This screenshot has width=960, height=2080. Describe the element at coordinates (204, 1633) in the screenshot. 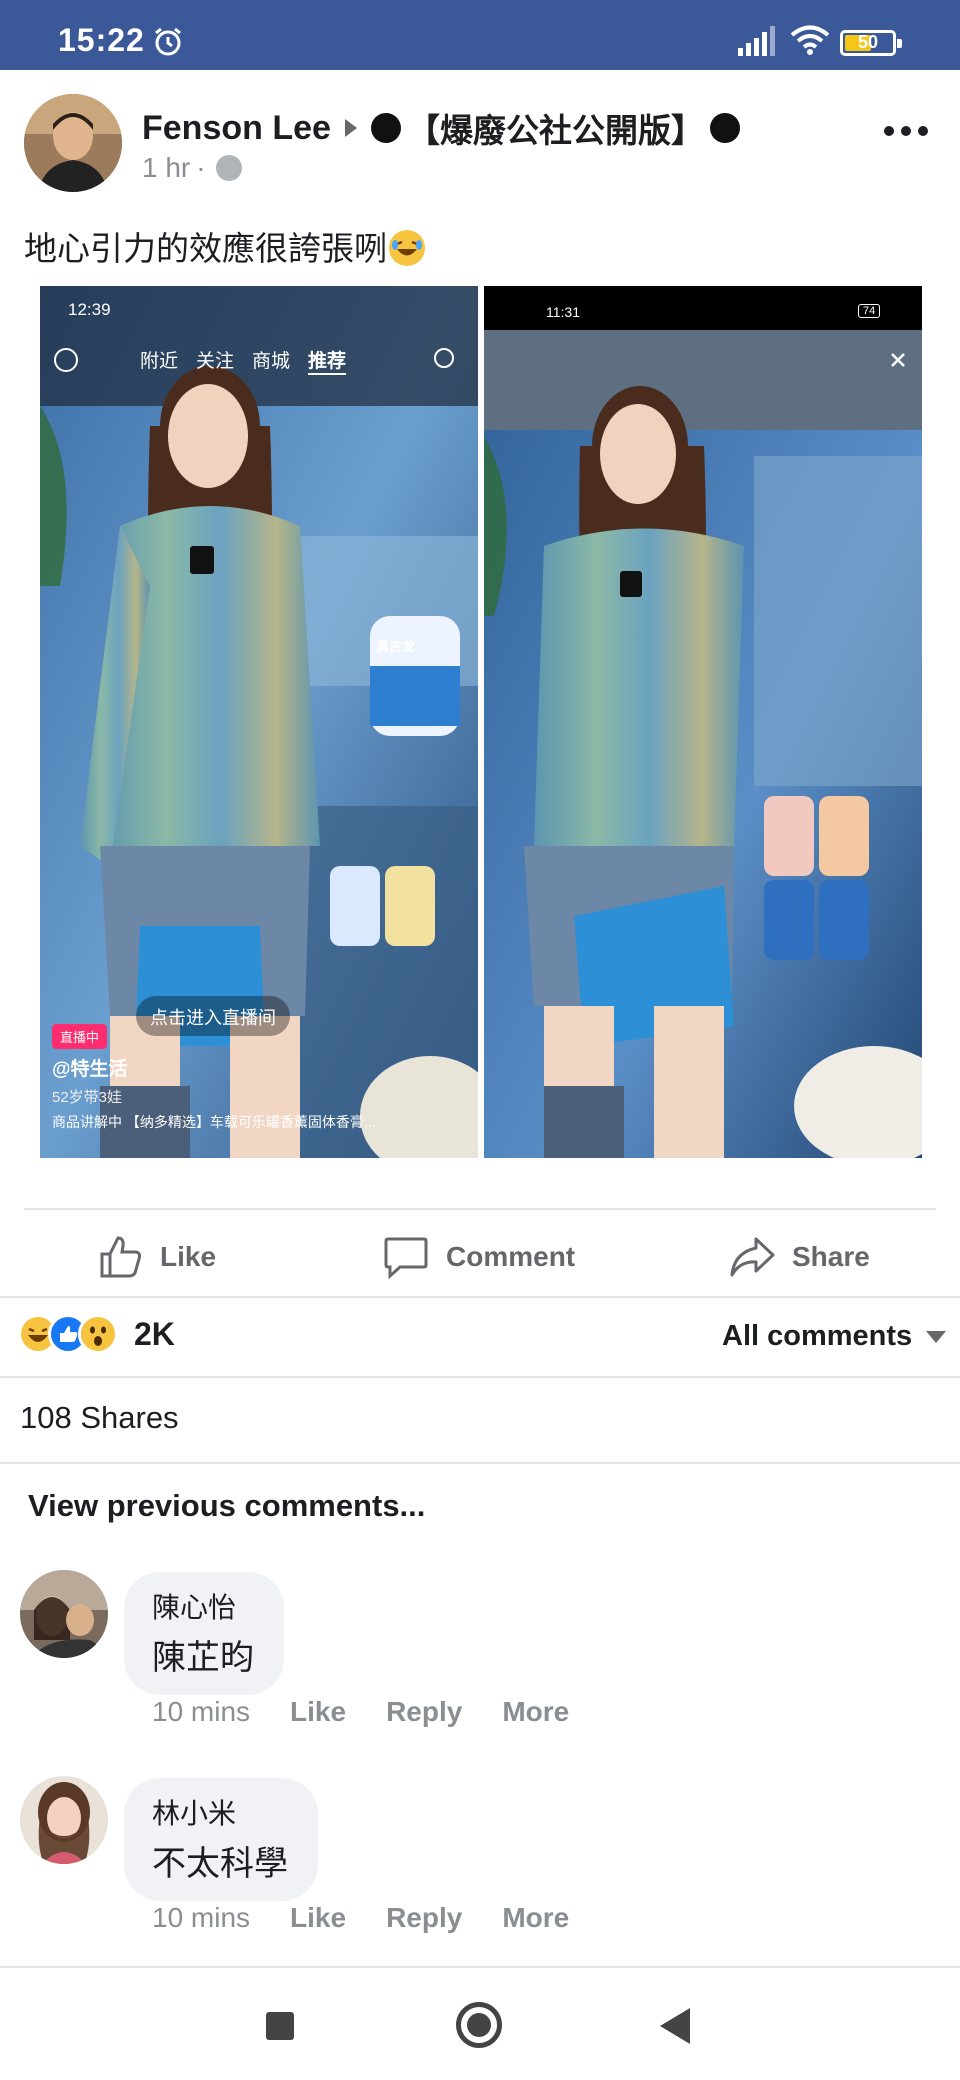

I see `comment-bubble: 陳心怡 陳芷昀` at that location.